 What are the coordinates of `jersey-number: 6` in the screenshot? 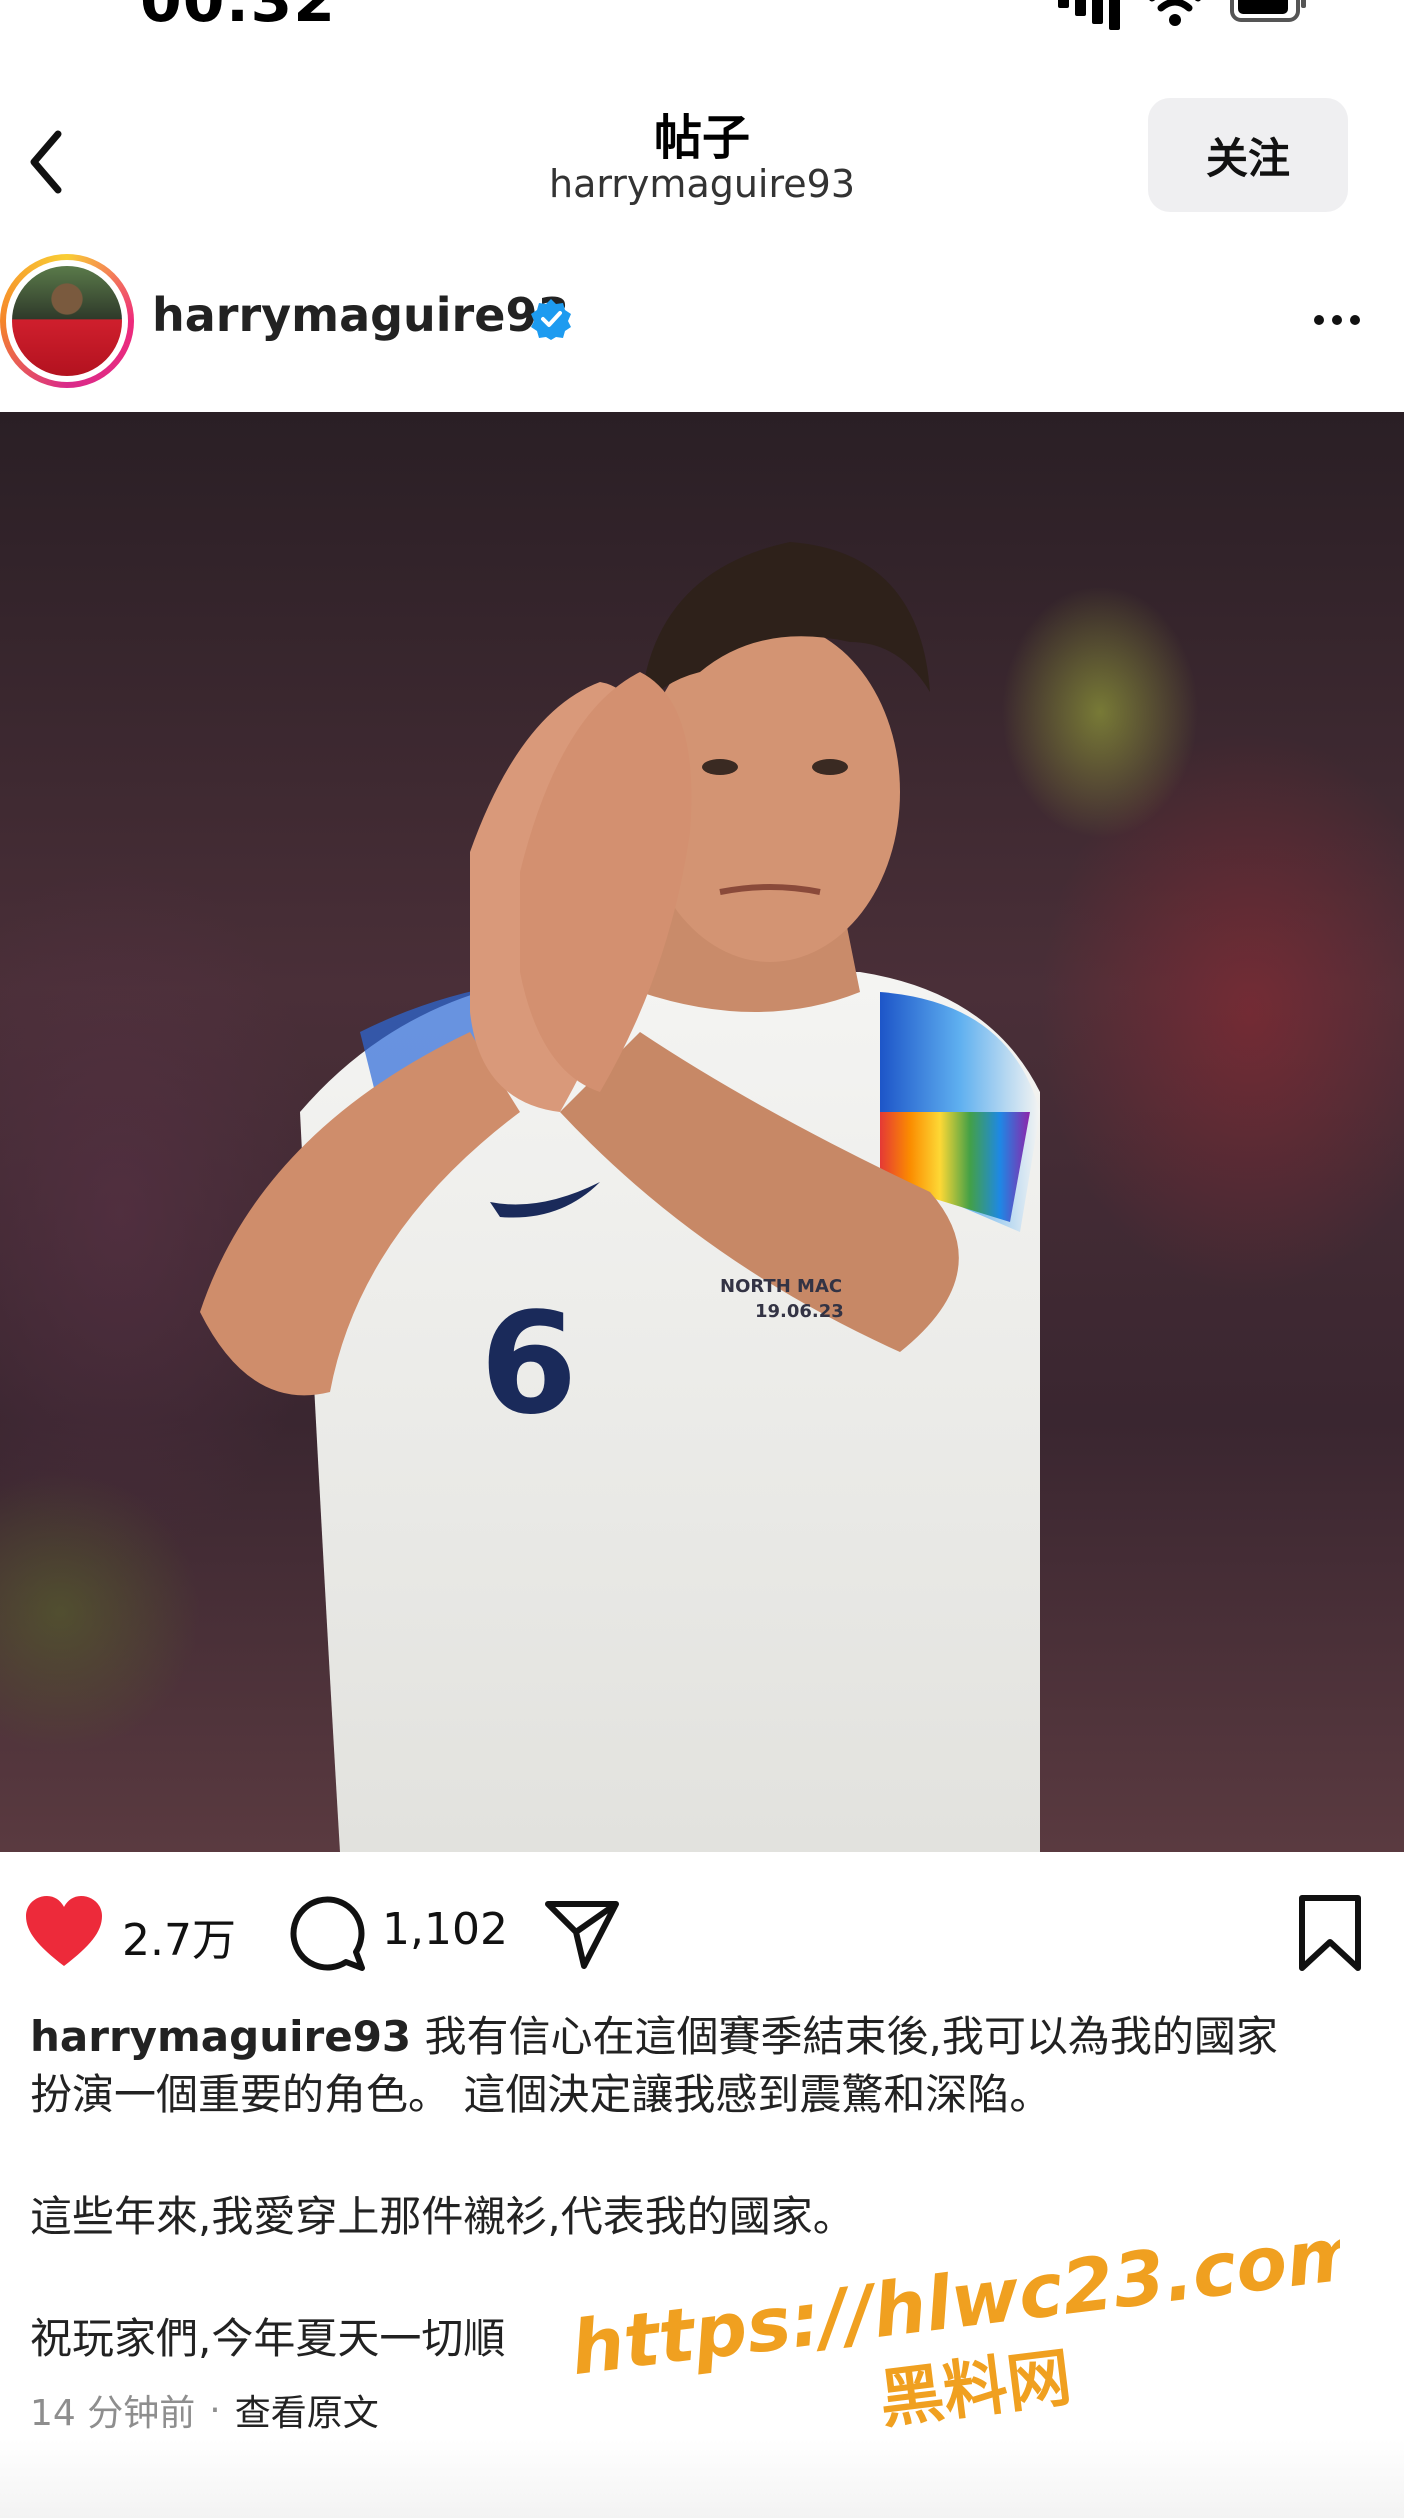 It's located at (528, 1364).